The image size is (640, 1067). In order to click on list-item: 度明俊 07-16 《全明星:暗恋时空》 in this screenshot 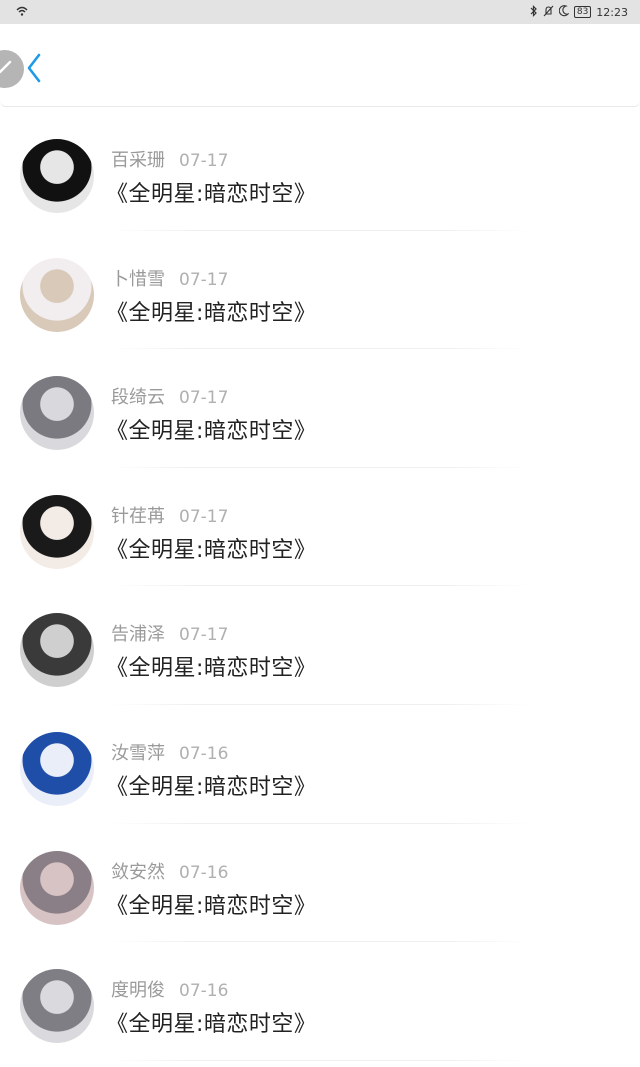, I will do `click(320, 1001)`.